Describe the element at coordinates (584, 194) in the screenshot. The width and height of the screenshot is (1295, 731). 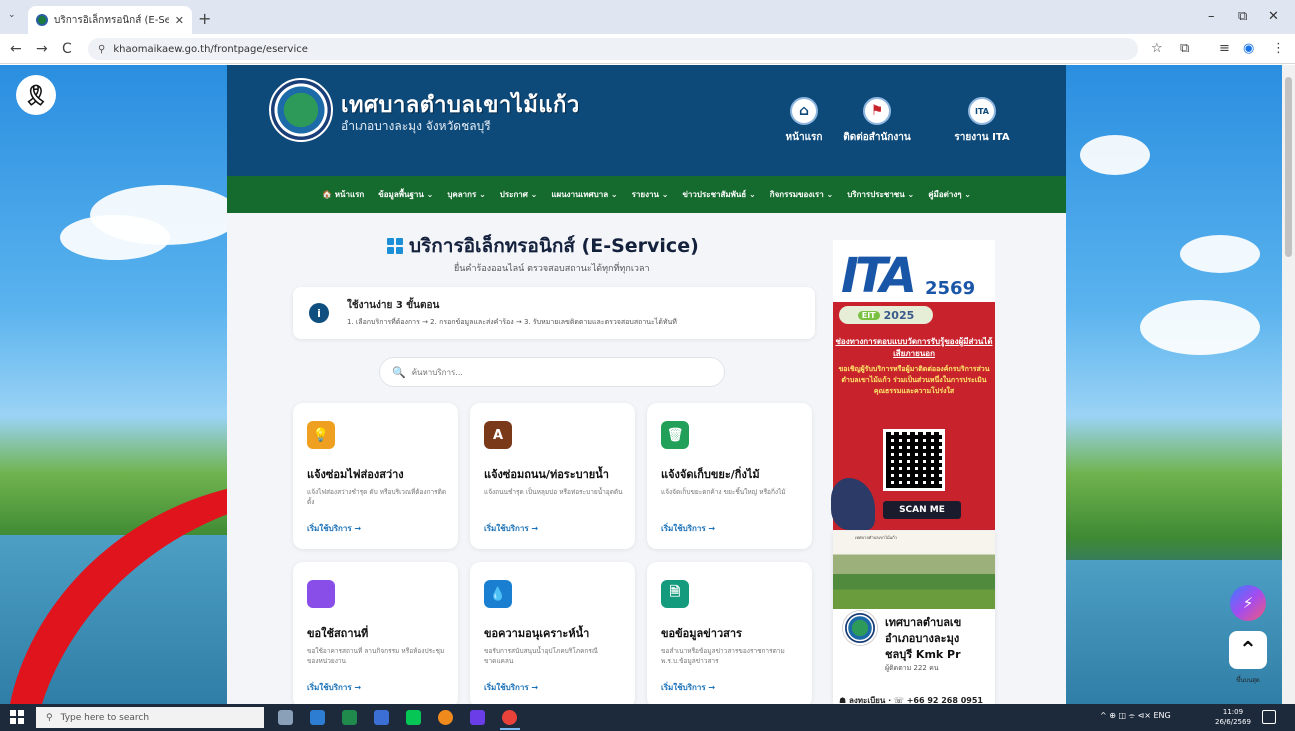
I see `nav-plans: แผนงานเทศบาล ⌄` at that location.